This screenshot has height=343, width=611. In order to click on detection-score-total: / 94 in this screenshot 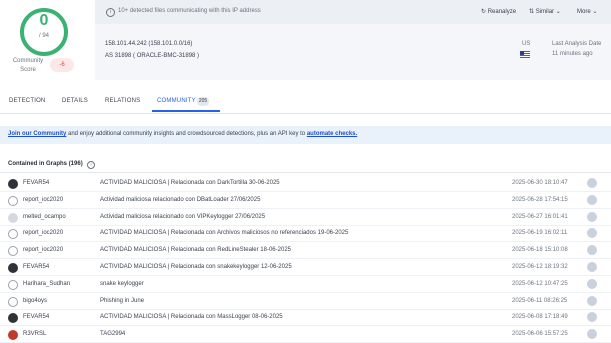, I will do `click(43, 36)`.